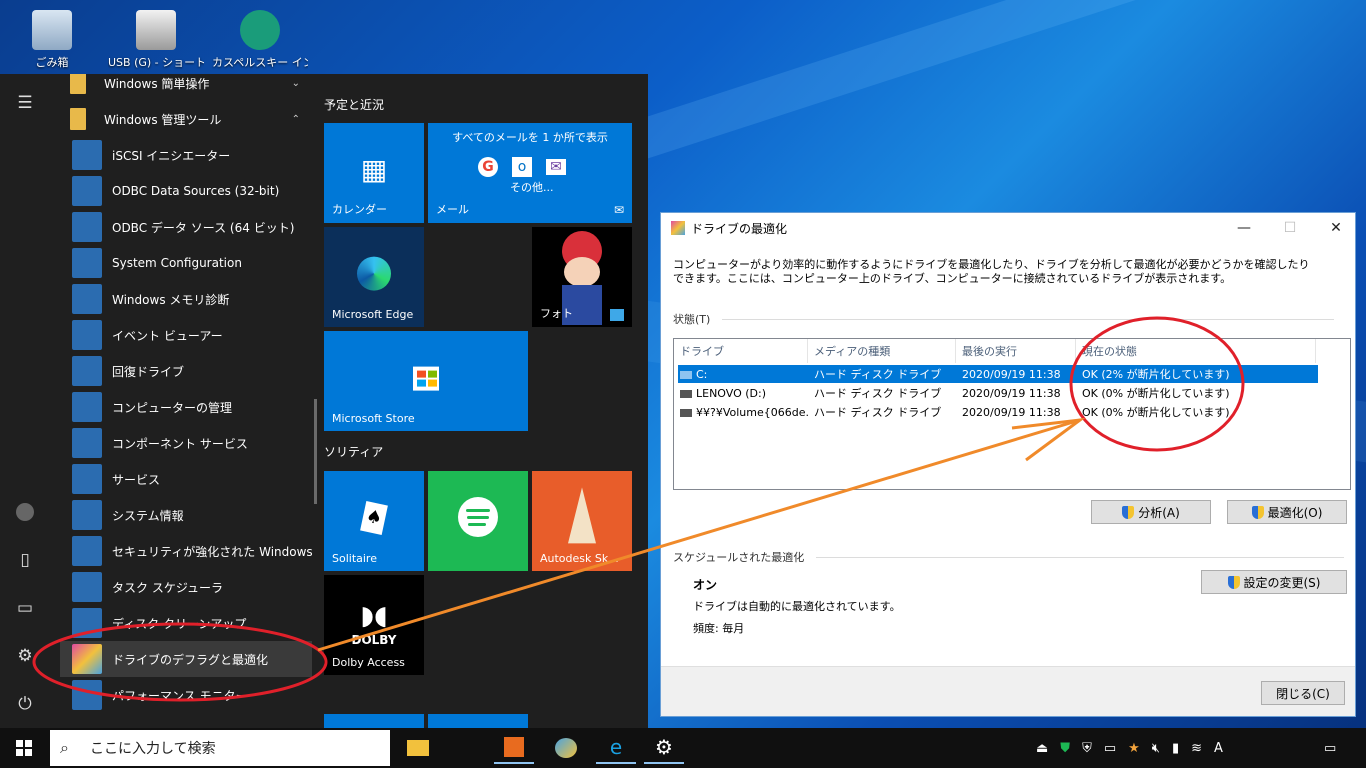  Describe the element at coordinates (186, 155) in the screenshot. I see `app-item-iscsi: iSCSI イニシエーター` at that location.